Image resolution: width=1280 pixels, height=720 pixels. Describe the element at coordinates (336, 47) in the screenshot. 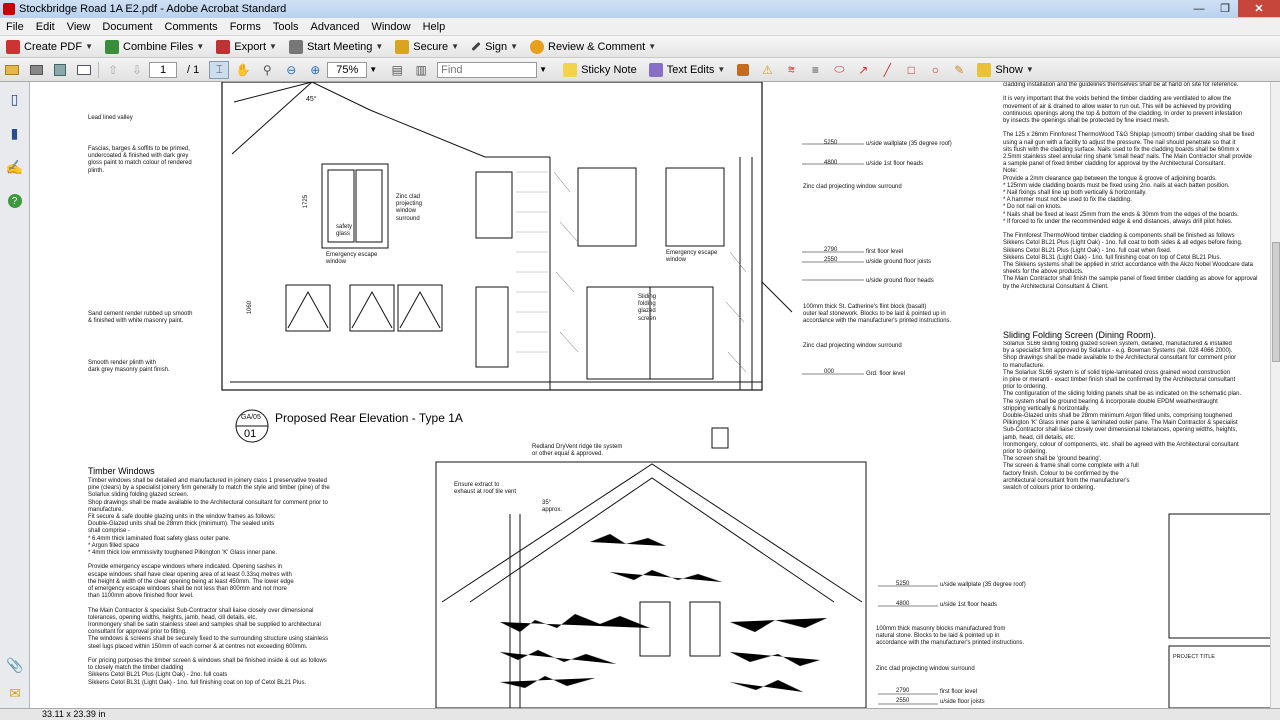

I see `start-meeting-button: Start Meeting ▼` at that location.